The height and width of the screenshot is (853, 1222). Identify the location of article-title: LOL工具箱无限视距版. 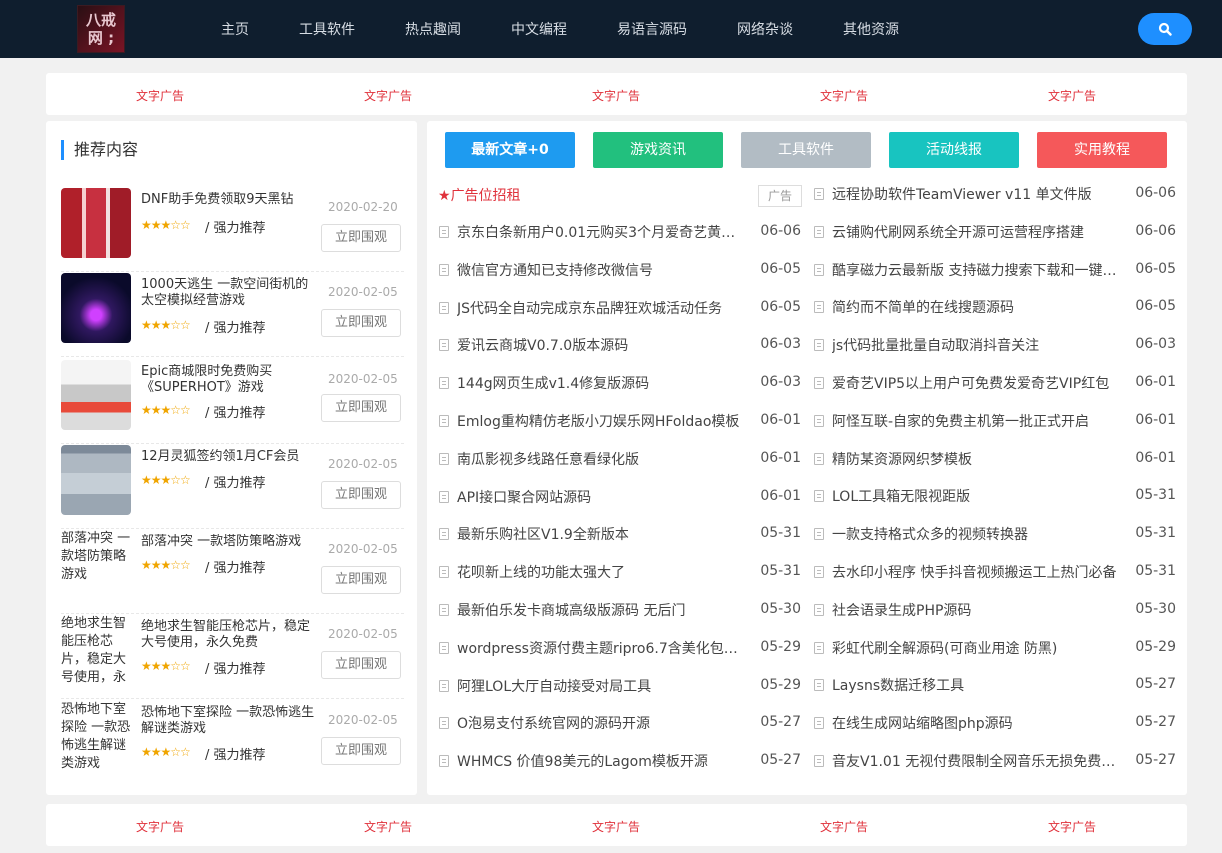
(901, 496).